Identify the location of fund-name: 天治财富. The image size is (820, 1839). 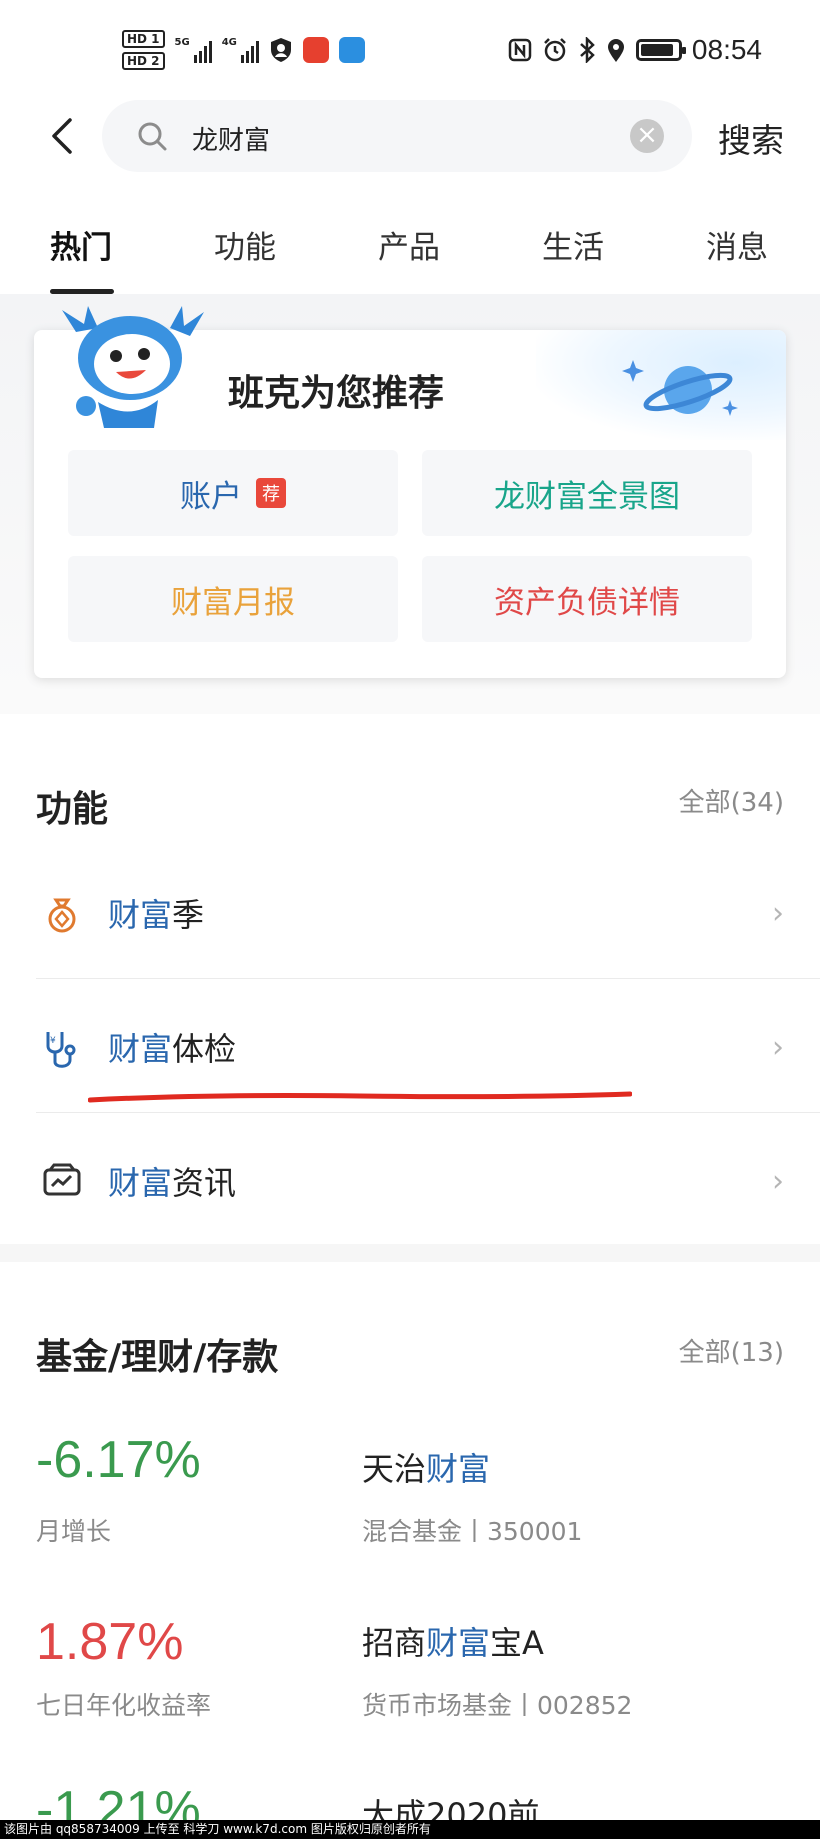
(426, 1467).